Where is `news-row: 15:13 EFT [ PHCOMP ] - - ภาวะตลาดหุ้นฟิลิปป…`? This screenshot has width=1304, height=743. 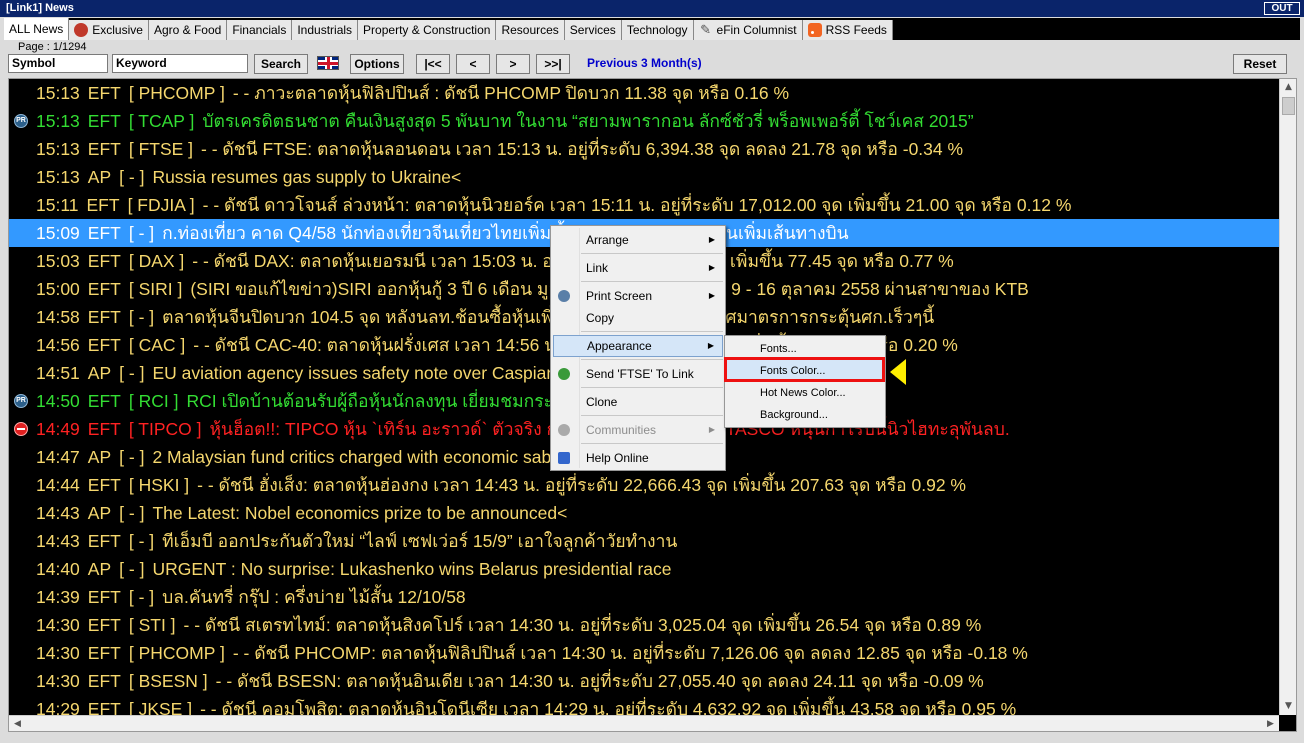 news-row: 15:13 EFT [ PHCOMP ] - - ภาวะตลาดหุ้นฟิลิปป… is located at coordinates (644, 93).